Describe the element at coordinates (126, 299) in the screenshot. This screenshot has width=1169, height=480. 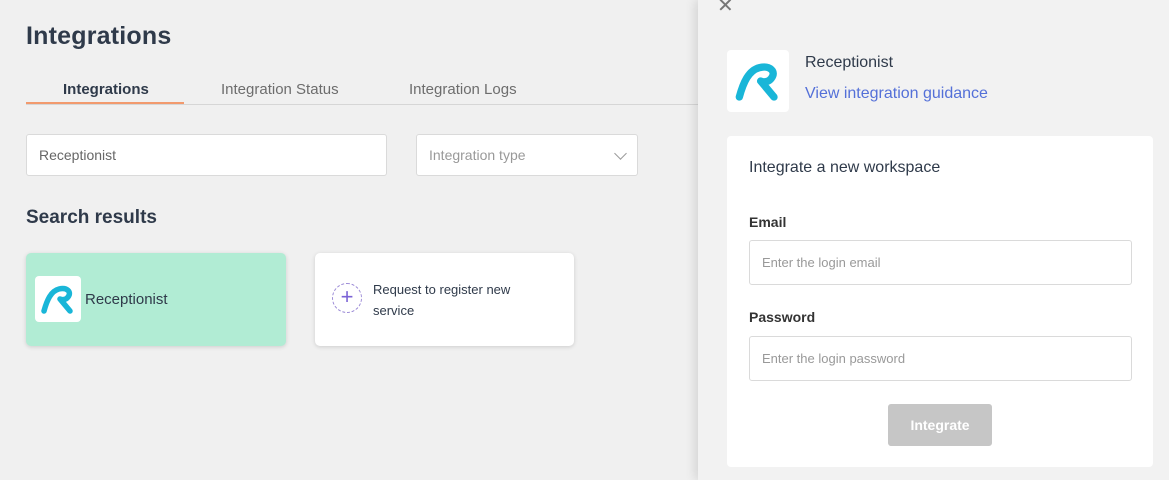
I see `result-card-label: Receptionist` at that location.